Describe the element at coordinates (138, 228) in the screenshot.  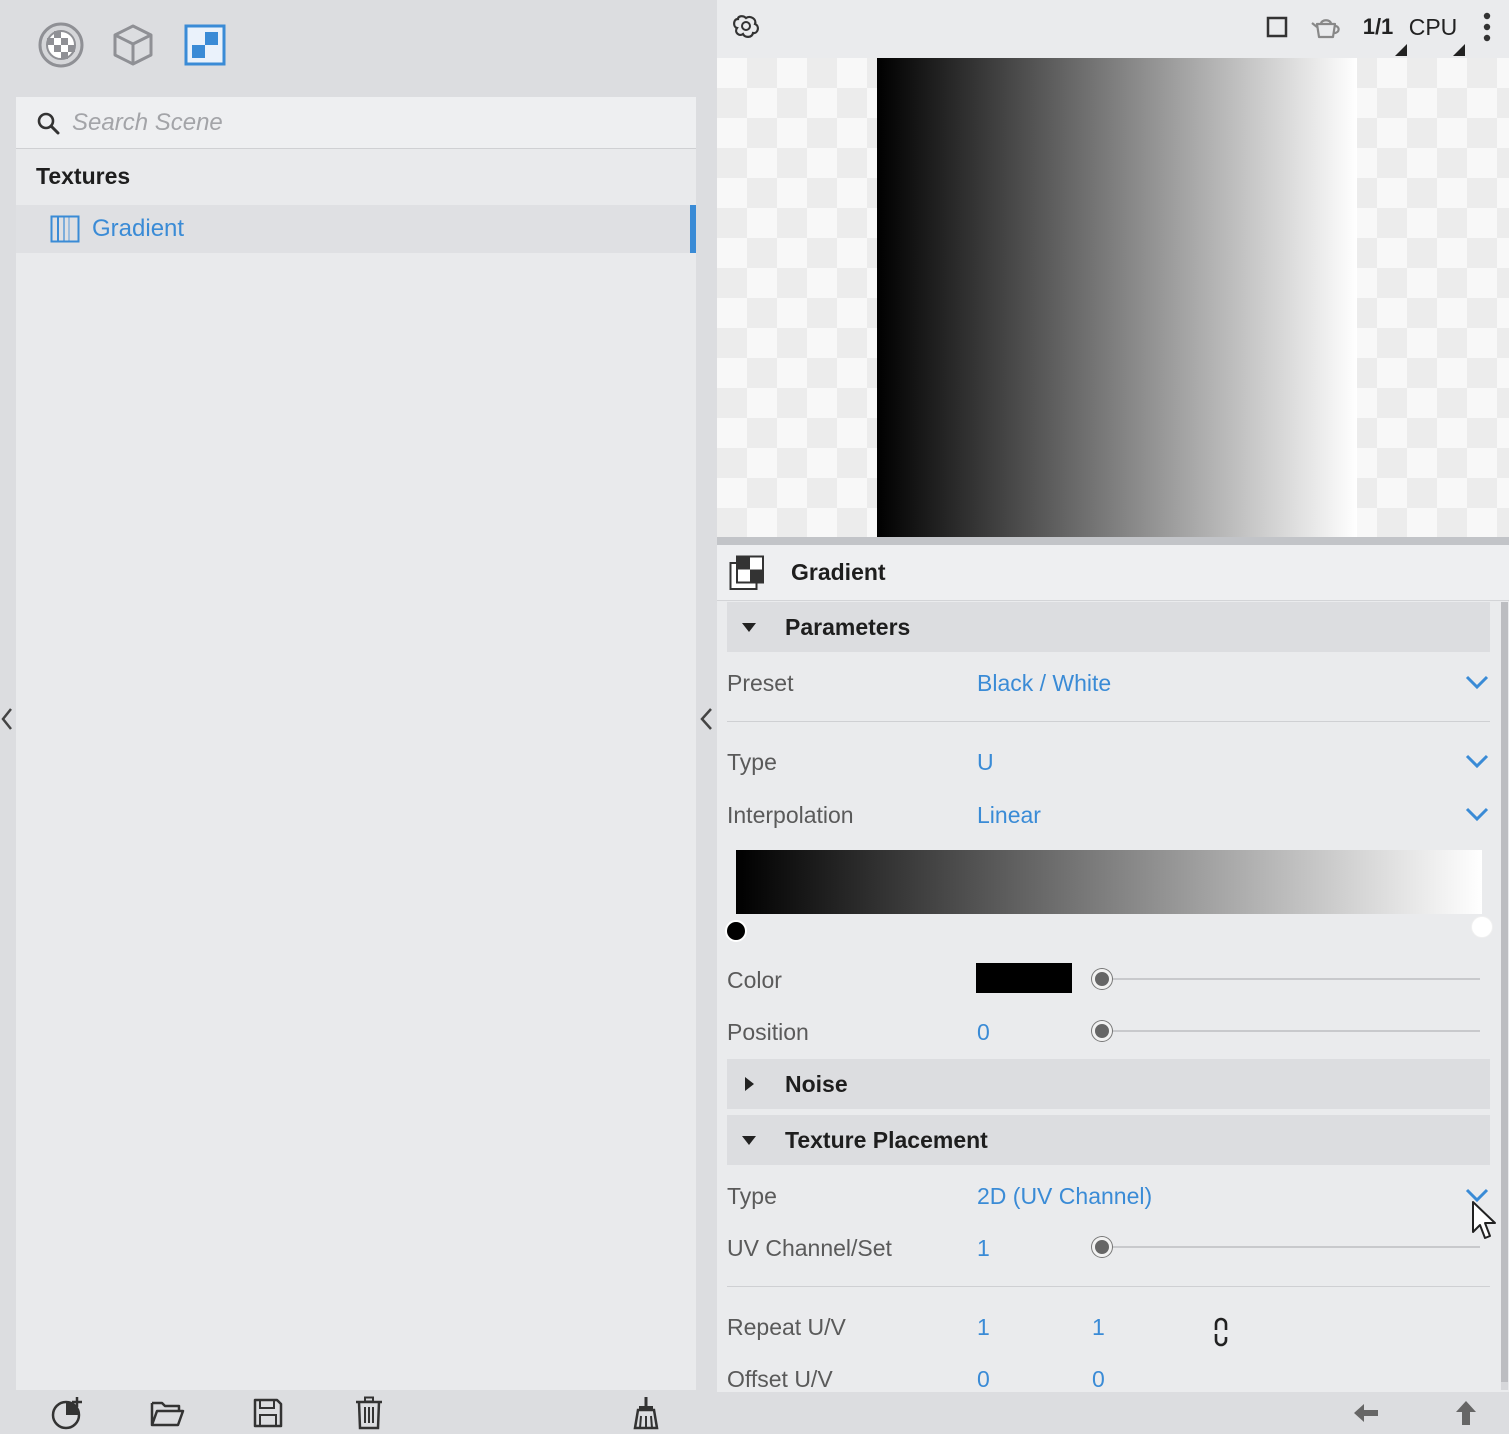
I see `scene-item-label: Gradient` at that location.